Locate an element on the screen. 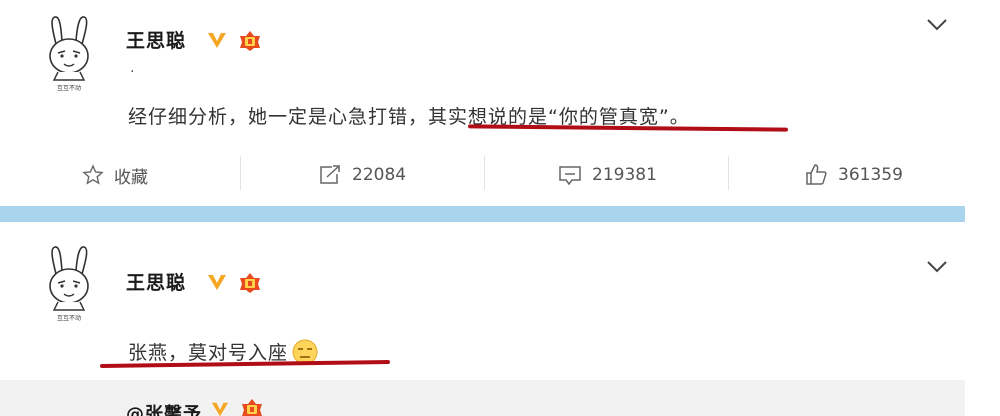 Image resolution: width=1000 pixels, height=416 pixels. thumbs-up-icon is located at coordinates (816, 174).